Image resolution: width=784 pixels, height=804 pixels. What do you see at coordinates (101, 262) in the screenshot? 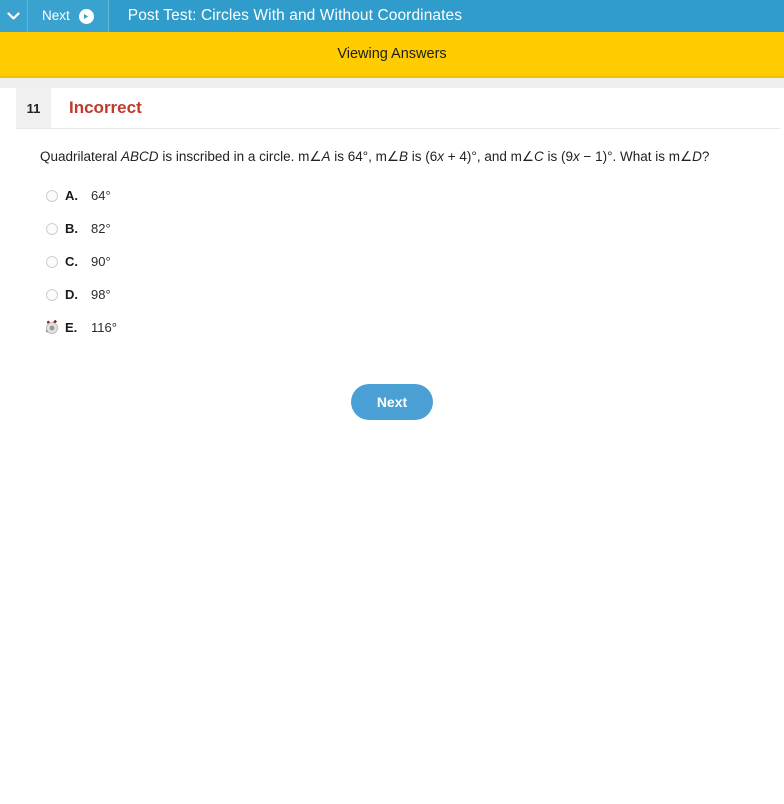
I see `answer-option-value: 90°` at bounding box center [101, 262].